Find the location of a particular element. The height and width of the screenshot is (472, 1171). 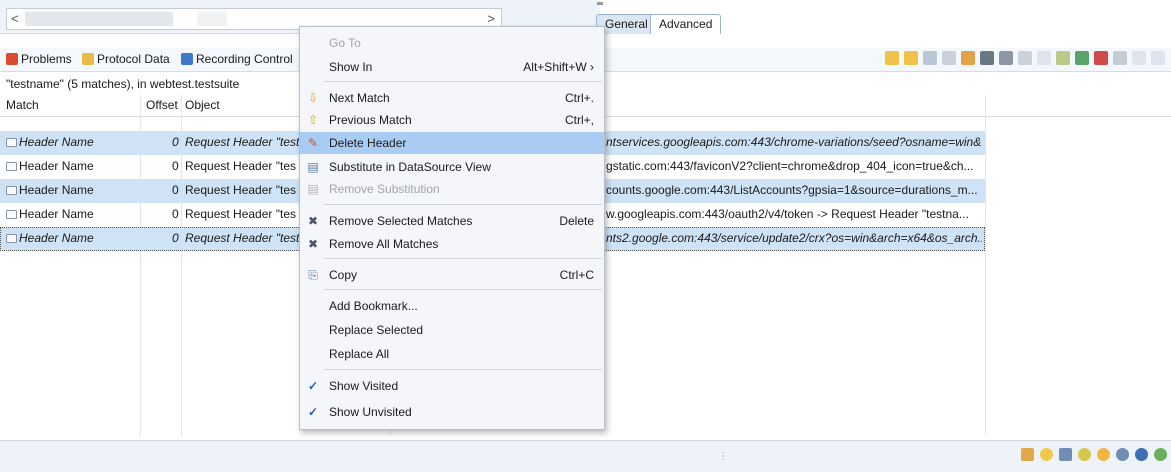

arrow-down-icon: ⇩ is located at coordinates (313, 98).